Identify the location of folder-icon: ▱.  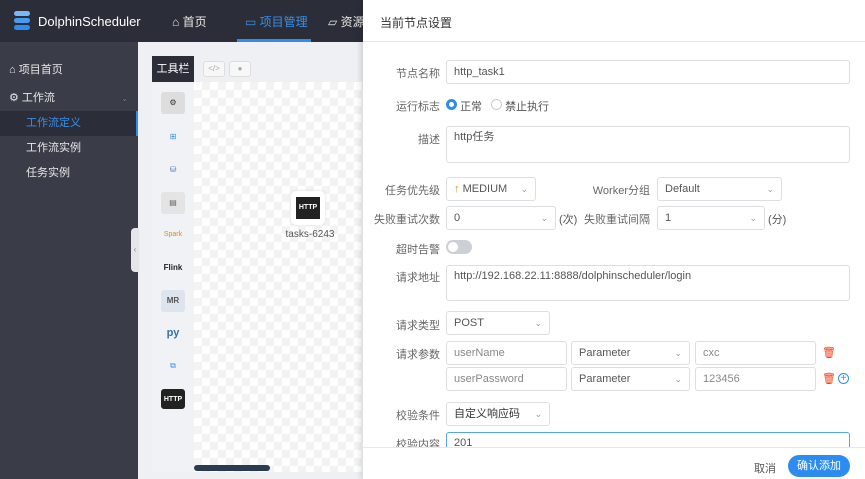
(334, 22).